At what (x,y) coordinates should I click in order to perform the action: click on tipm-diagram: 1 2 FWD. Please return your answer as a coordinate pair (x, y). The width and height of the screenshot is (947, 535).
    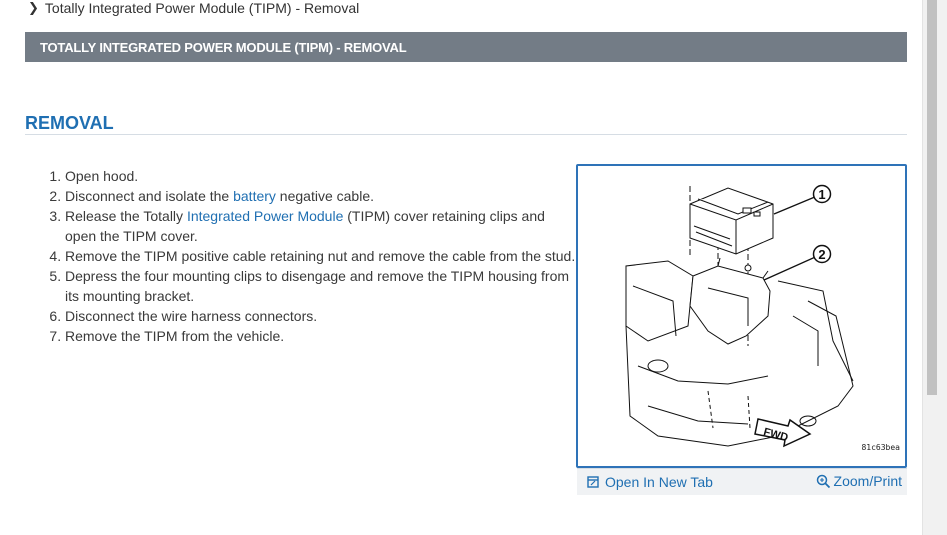
    Looking at the image, I should click on (739, 316).